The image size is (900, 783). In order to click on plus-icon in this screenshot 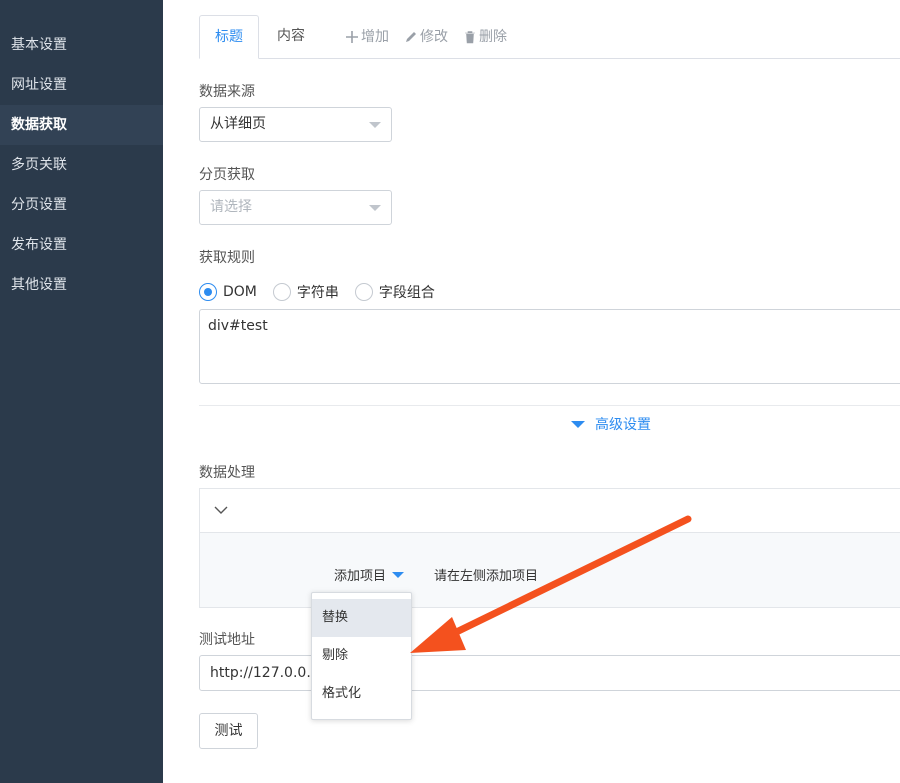, I will do `click(352, 37)`.